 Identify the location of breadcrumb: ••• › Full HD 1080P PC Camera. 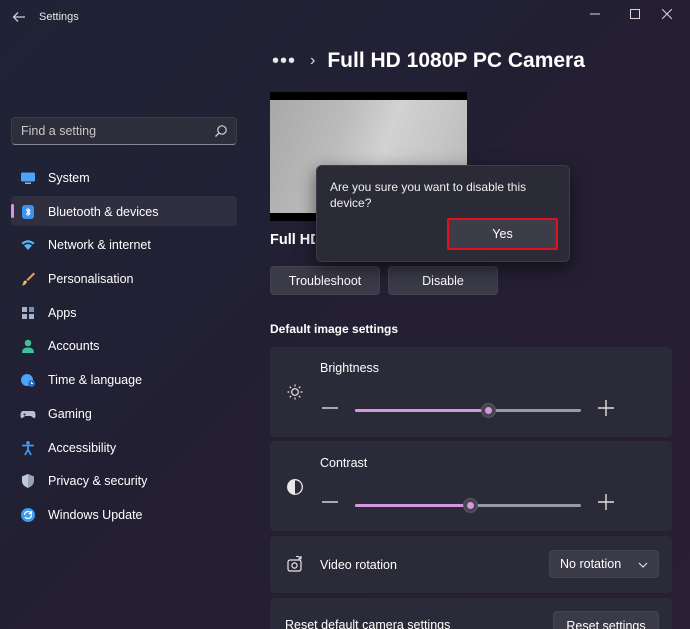
(428, 61).